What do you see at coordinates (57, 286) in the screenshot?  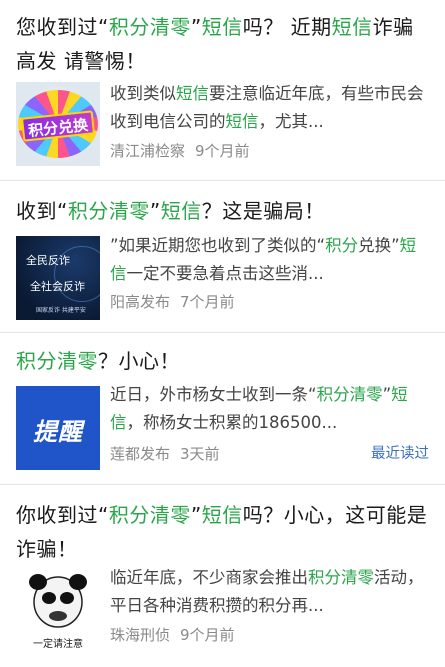 I see `thumbnail-text: 全社会反诈` at bounding box center [57, 286].